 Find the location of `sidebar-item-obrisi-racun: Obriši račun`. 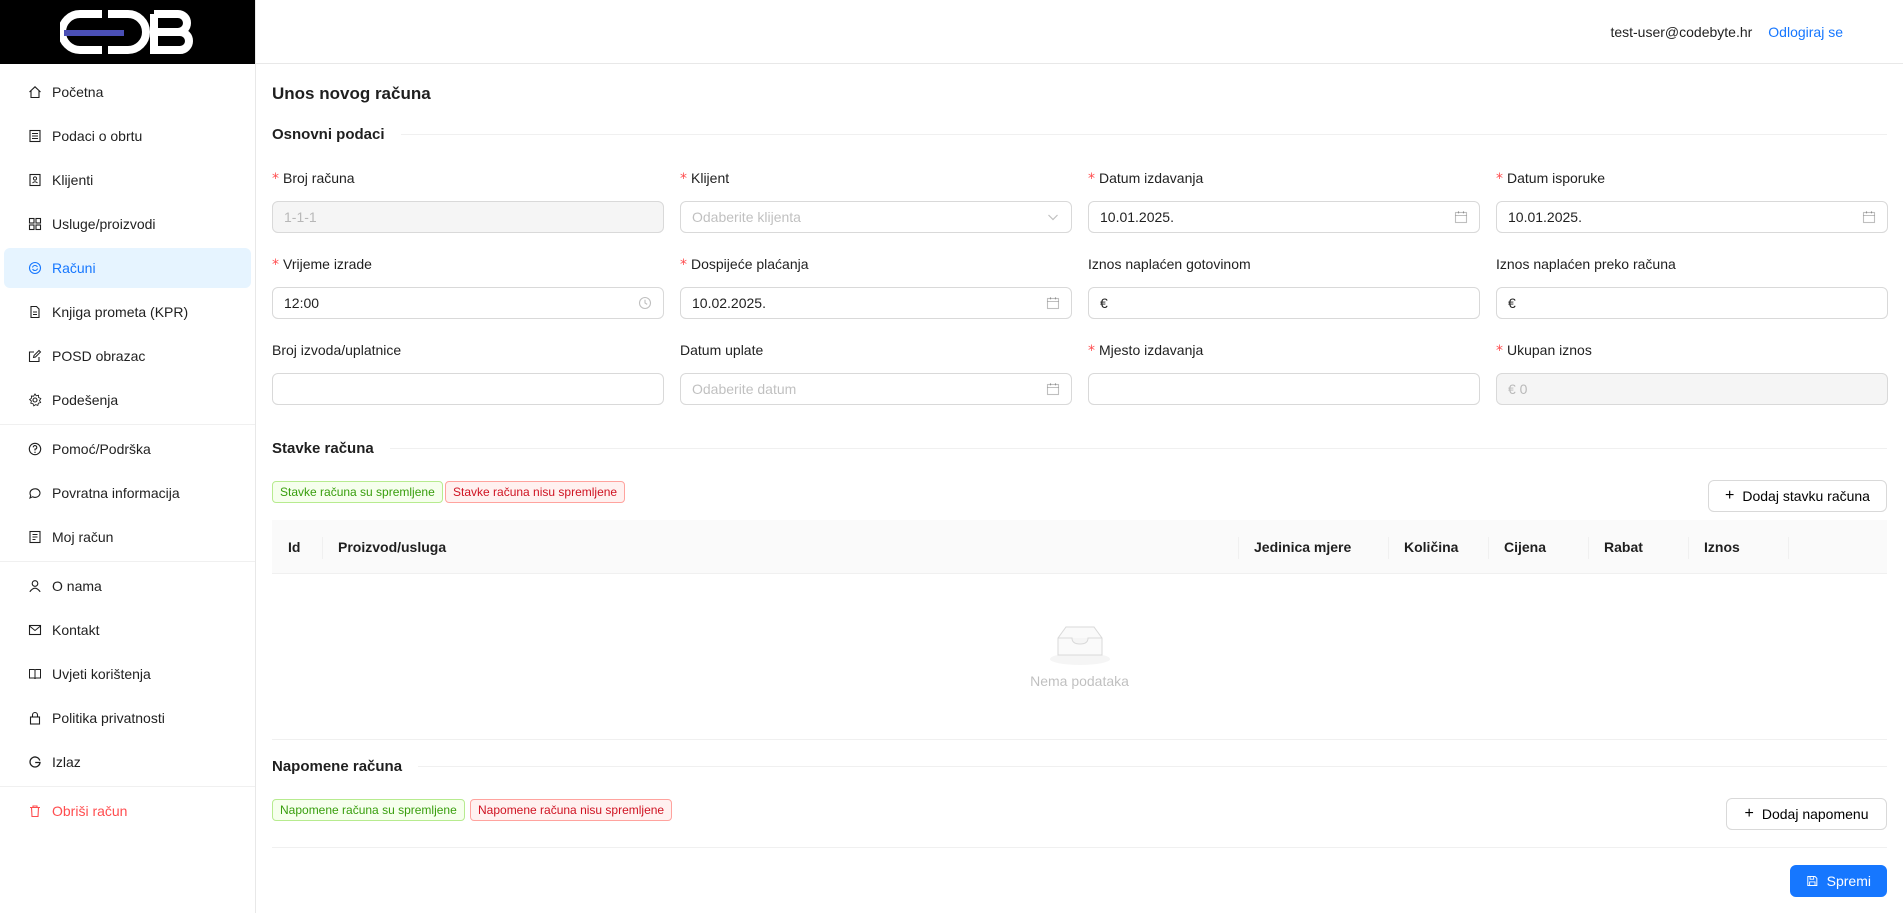

sidebar-item-obrisi-racun: Obriši račun is located at coordinates (127, 811).